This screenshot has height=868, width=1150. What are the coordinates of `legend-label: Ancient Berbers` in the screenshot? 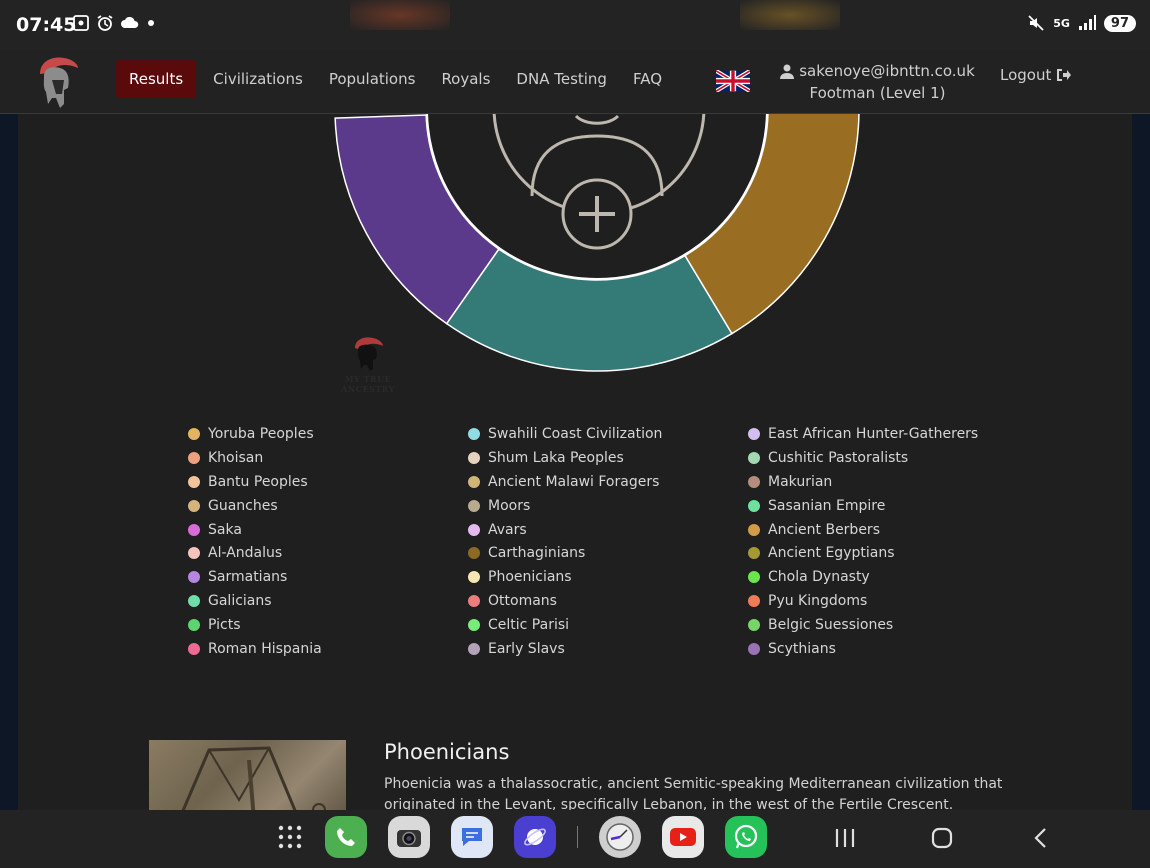 It's located at (824, 529).